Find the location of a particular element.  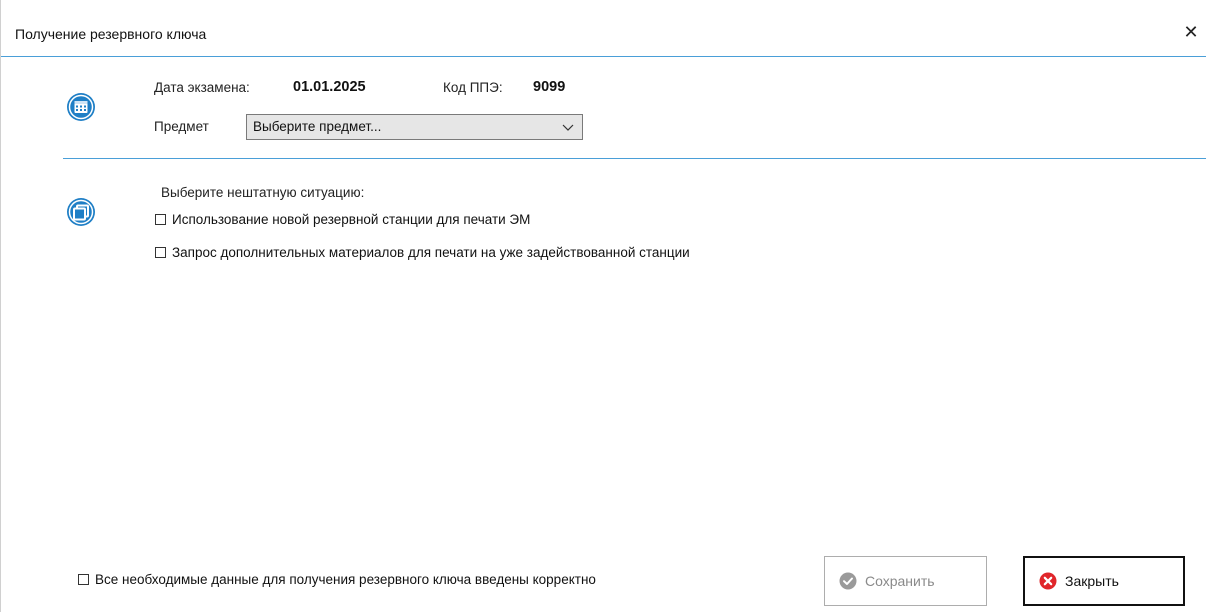

close-window-icon: ✕ is located at coordinates (1191, 32).